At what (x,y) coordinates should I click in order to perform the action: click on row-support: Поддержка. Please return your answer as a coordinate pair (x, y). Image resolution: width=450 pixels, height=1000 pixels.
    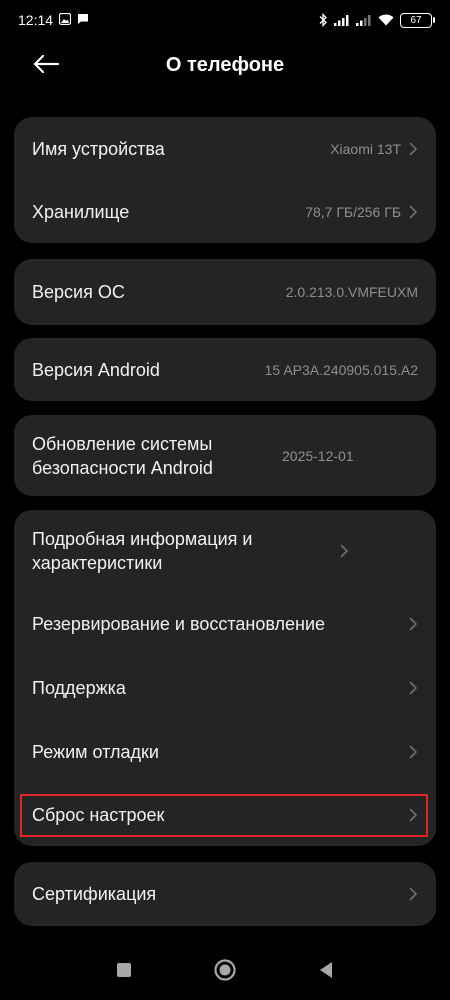
    Looking at the image, I should click on (225, 688).